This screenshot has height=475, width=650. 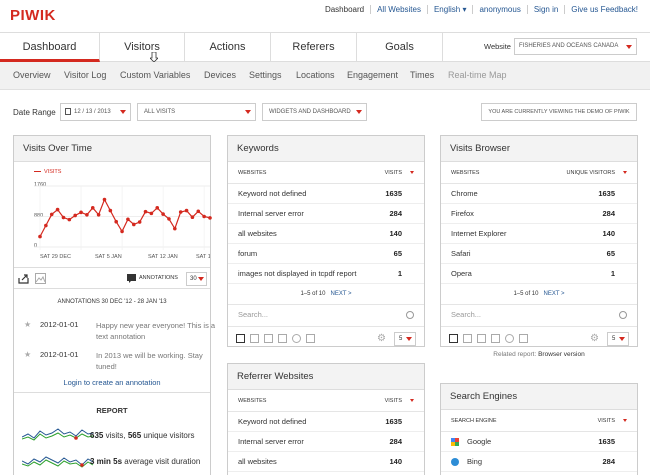 What do you see at coordinates (539, 234) in the screenshot?
I see `table-row: Internet Explorer 140` at bounding box center [539, 234].